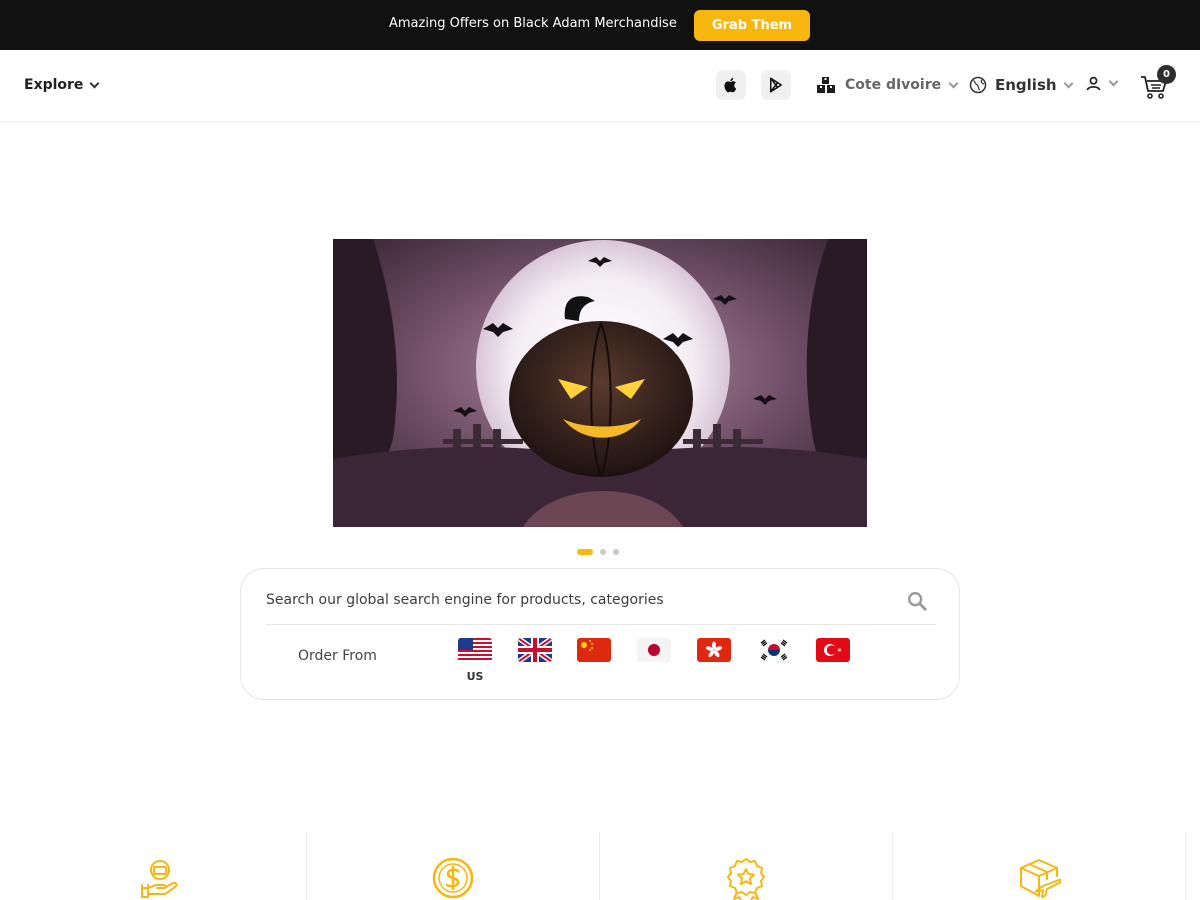 Image resolution: width=1200 pixels, height=900 pixels. Describe the element at coordinates (1102, 83) in the screenshot. I see `account-menu` at that location.